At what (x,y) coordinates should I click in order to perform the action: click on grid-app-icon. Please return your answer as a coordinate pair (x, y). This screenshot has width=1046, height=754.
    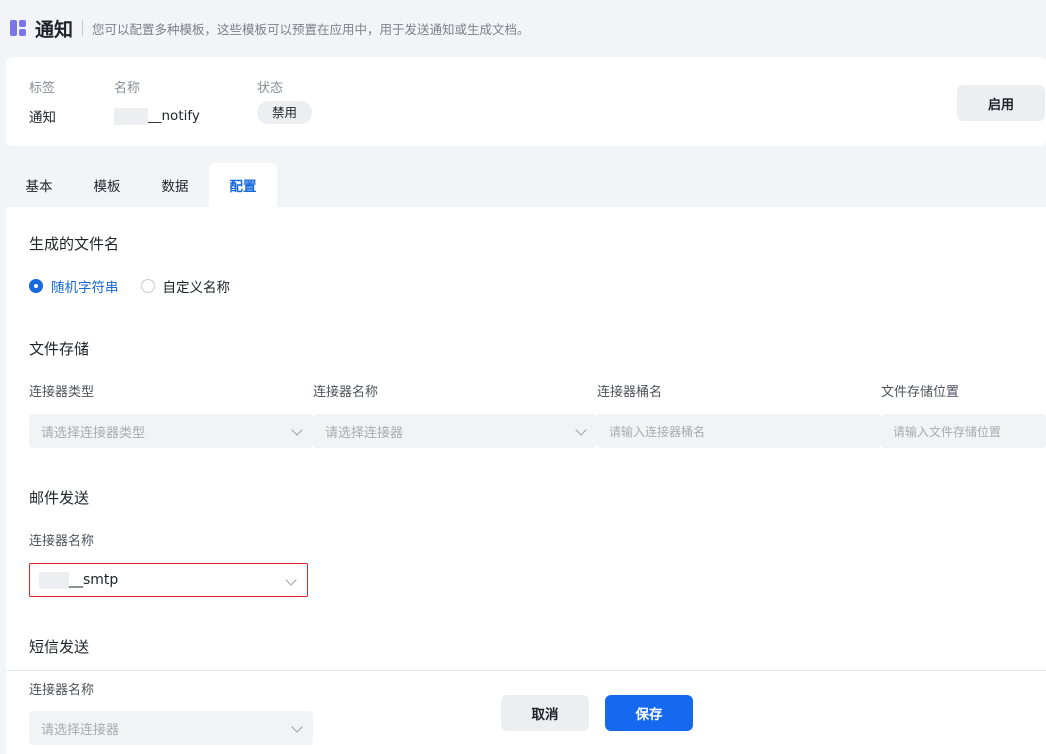
    Looking at the image, I should click on (18, 28).